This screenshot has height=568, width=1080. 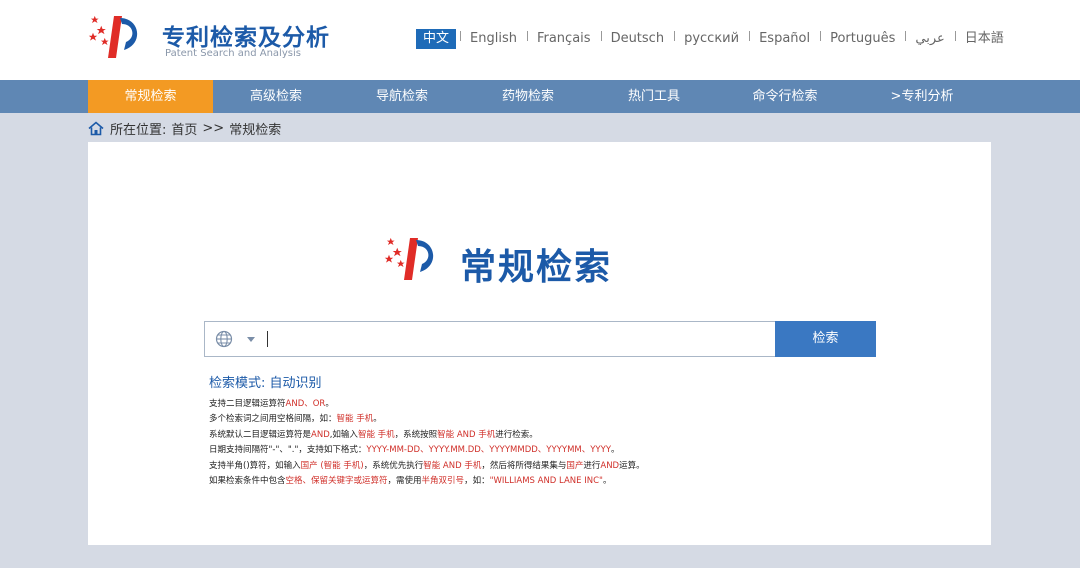 I want to click on help-text: ，系统按照, so click(x=416, y=434).